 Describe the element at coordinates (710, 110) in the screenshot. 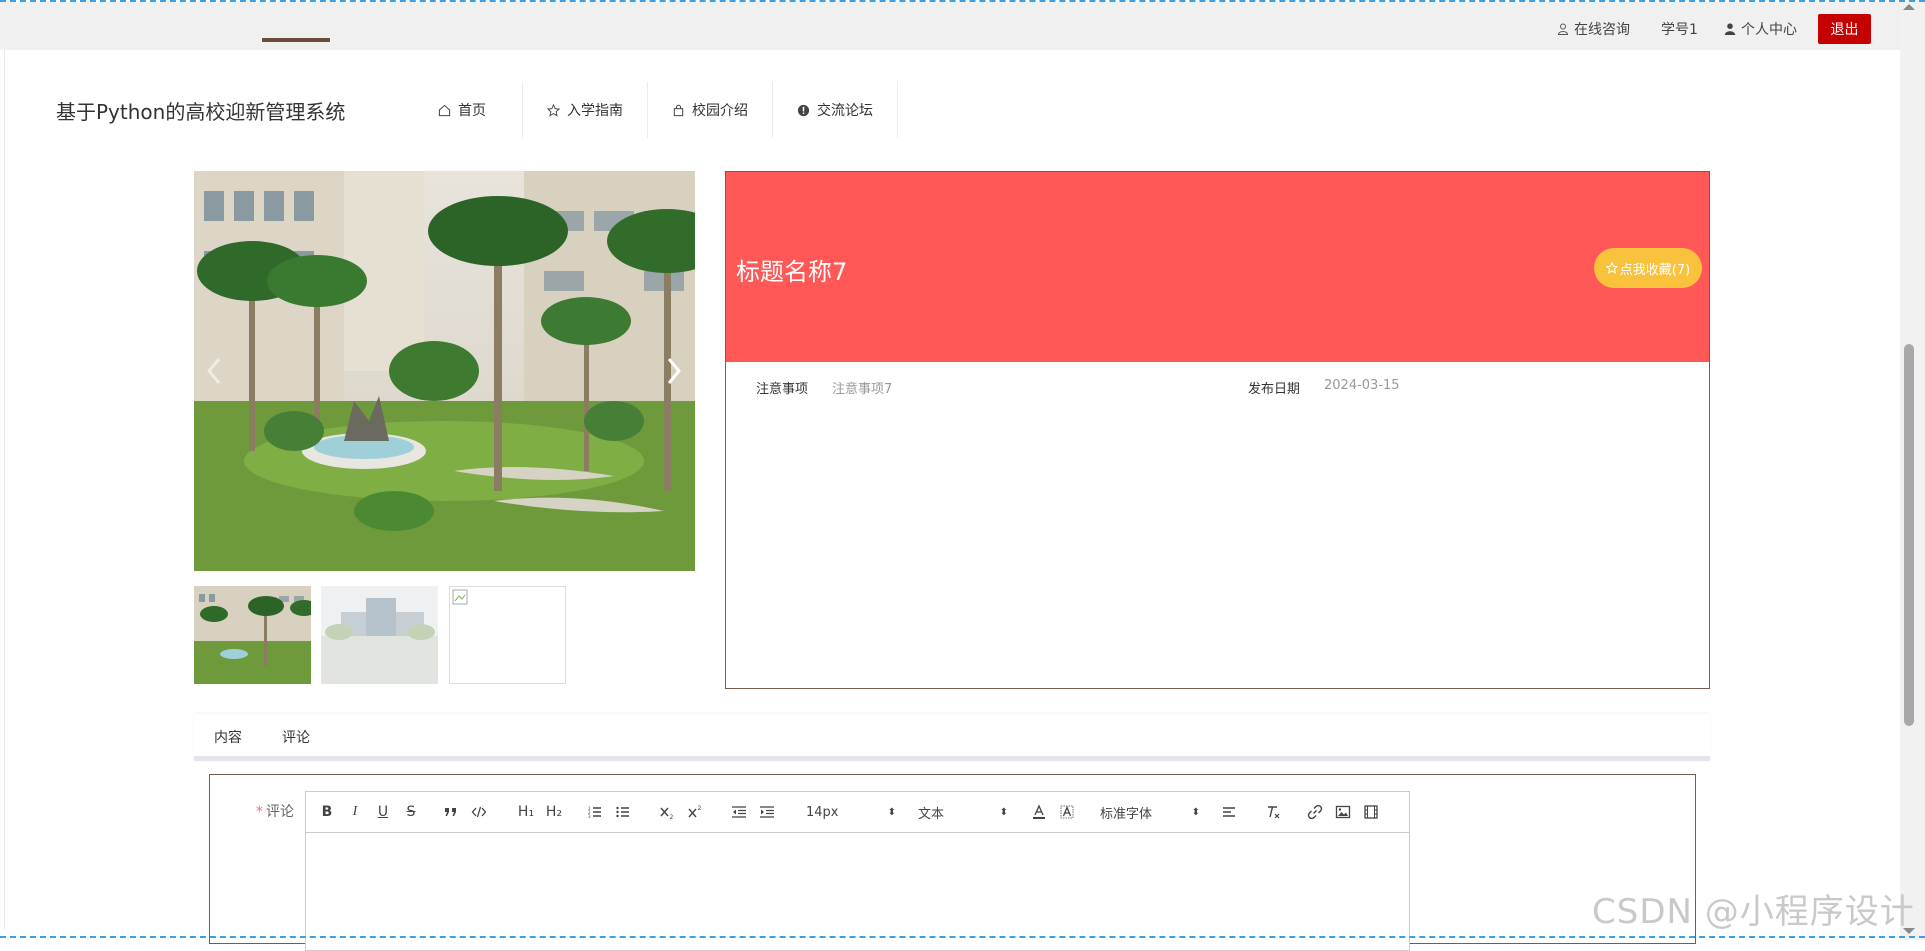

I see `nav-item-campus: 校园介绍` at that location.